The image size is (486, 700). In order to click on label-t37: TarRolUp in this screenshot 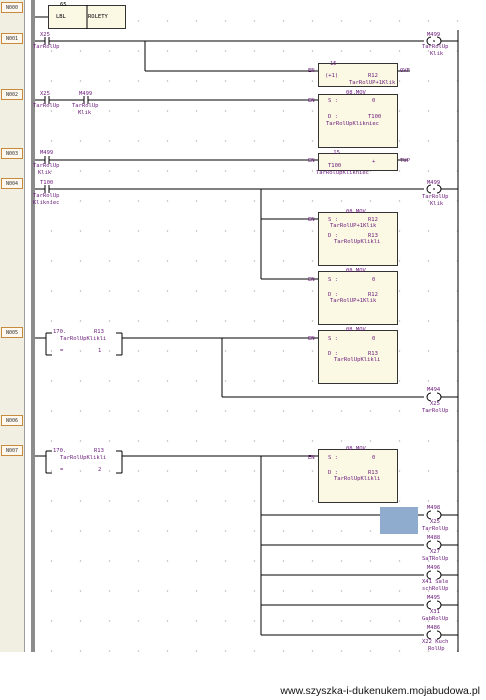, I will do `click(435, 197)`.